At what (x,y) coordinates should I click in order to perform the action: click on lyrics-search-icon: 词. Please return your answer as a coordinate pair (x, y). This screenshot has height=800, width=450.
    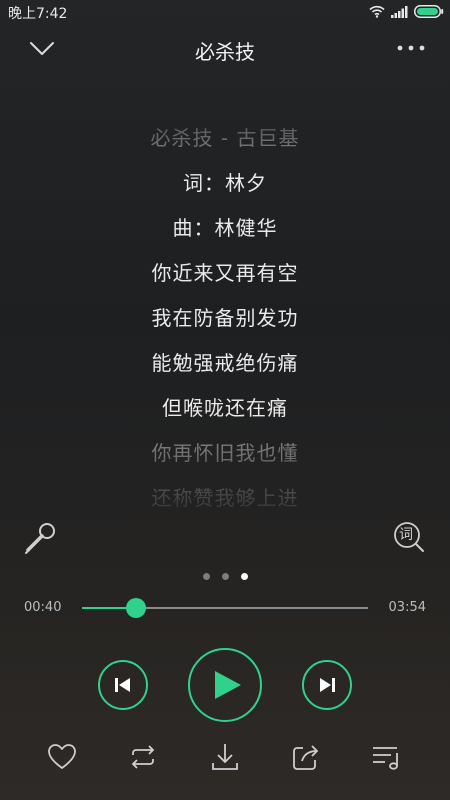
    Looking at the image, I should click on (409, 537).